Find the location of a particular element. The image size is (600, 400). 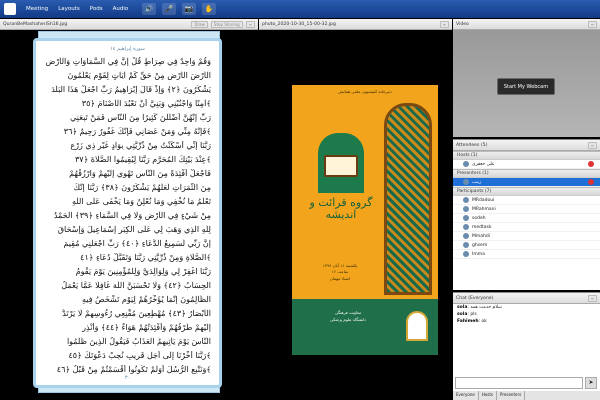

webcam-icon: 📷 is located at coordinates (189, 9).